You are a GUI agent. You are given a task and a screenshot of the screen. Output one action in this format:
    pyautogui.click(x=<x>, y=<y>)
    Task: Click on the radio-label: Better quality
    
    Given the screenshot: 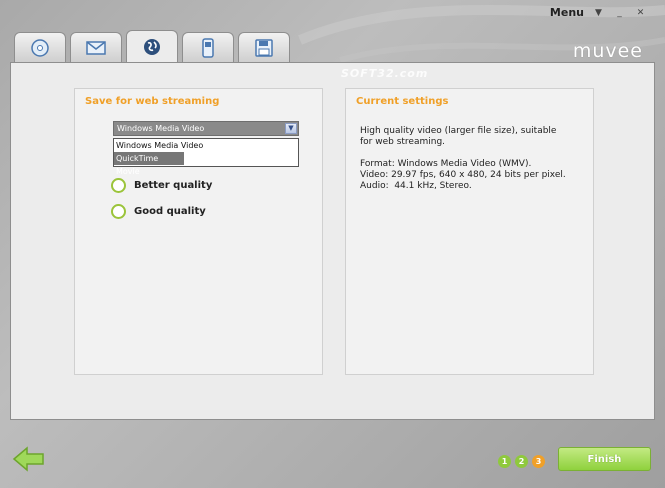 What is the action you would take?
    pyautogui.click(x=173, y=185)
    